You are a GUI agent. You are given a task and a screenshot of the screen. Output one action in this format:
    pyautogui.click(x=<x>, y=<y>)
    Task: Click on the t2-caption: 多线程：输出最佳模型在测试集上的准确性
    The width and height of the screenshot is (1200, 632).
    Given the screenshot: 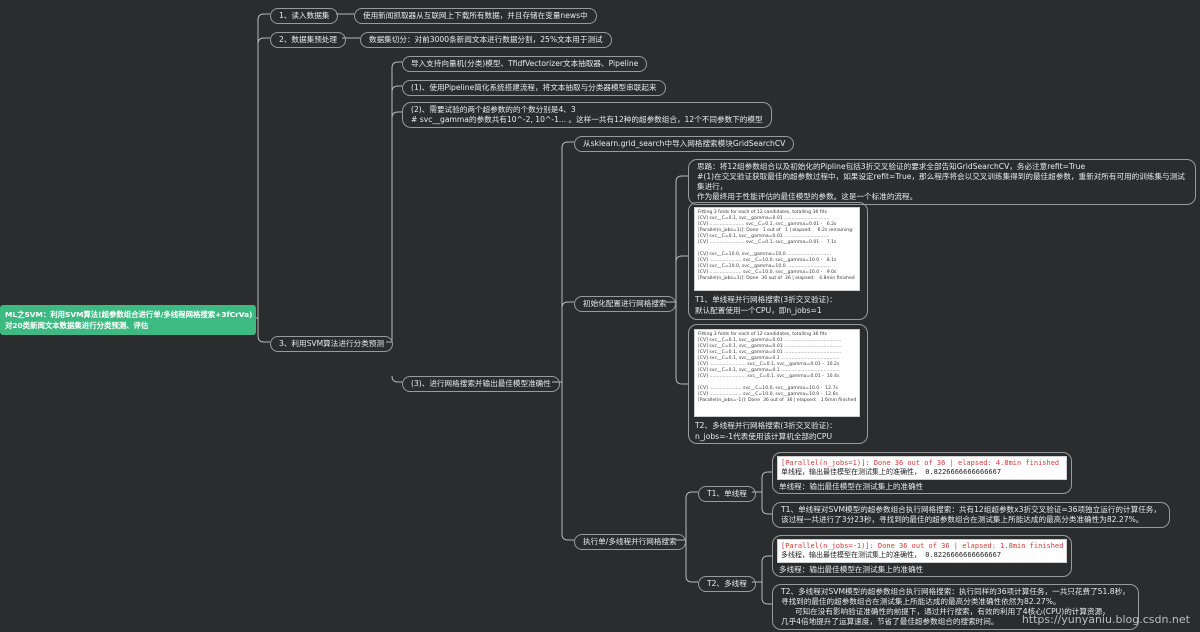 What is the action you would take?
    pyautogui.click(x=851, y=569)
    